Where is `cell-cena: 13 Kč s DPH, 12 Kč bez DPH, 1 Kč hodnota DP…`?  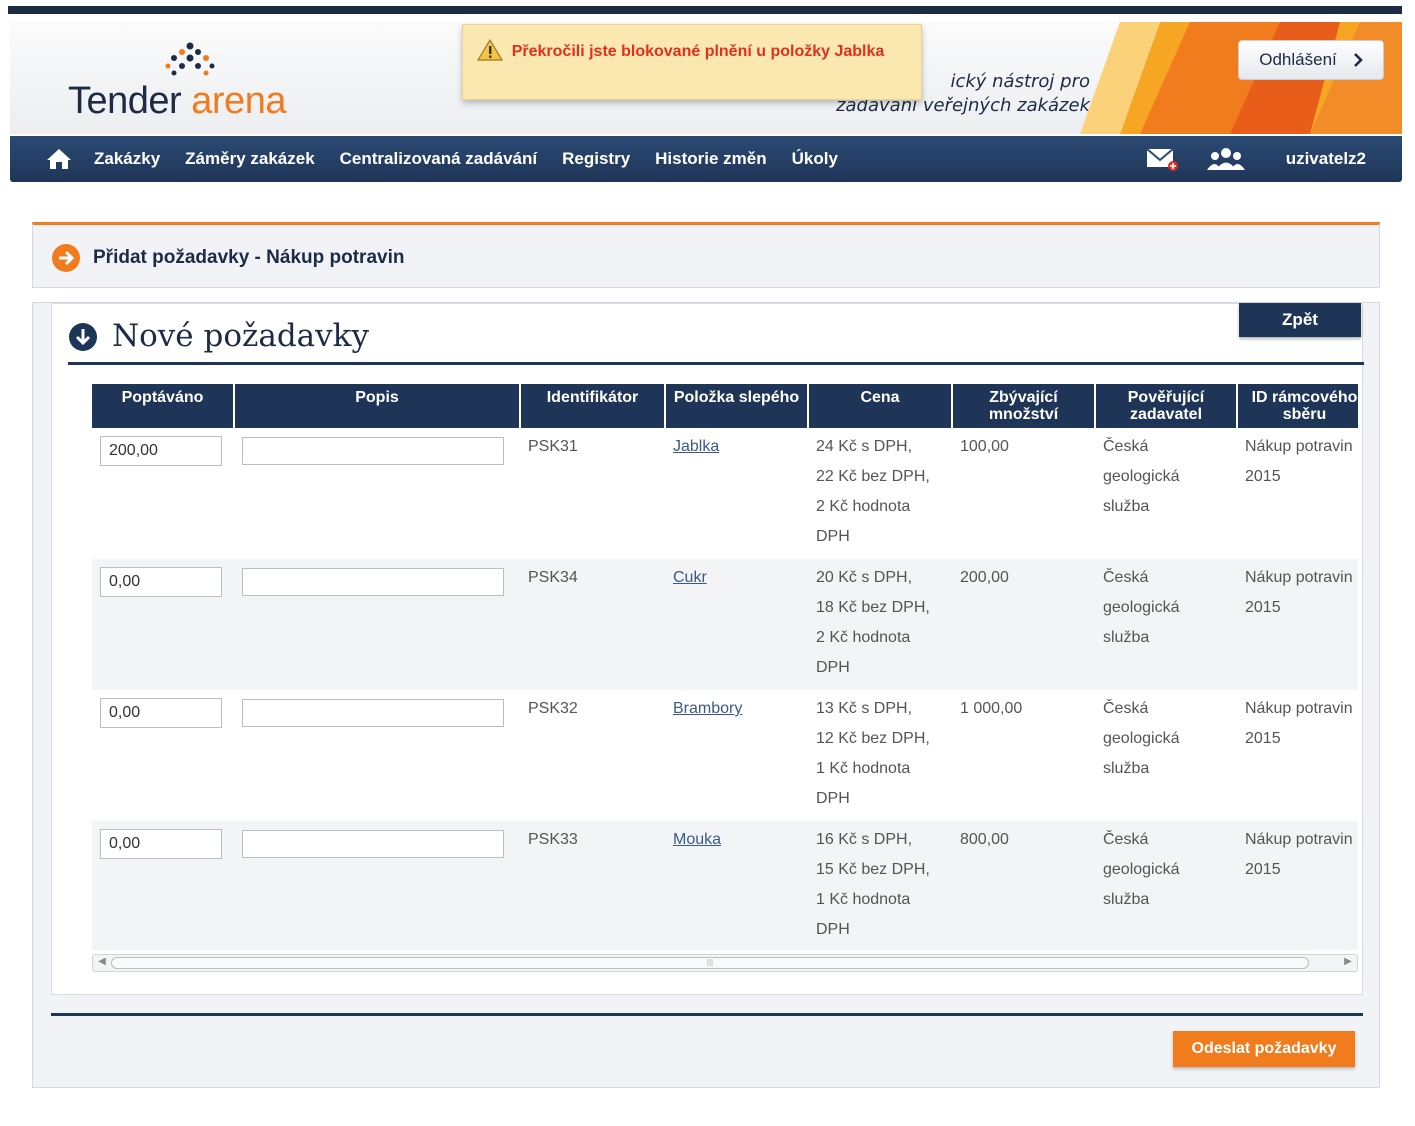
cell-cena: 13 Kč s DPH, 12 Kč bez DPH, 1 Kč hodnota DP… is located at coordinates (880, 755).